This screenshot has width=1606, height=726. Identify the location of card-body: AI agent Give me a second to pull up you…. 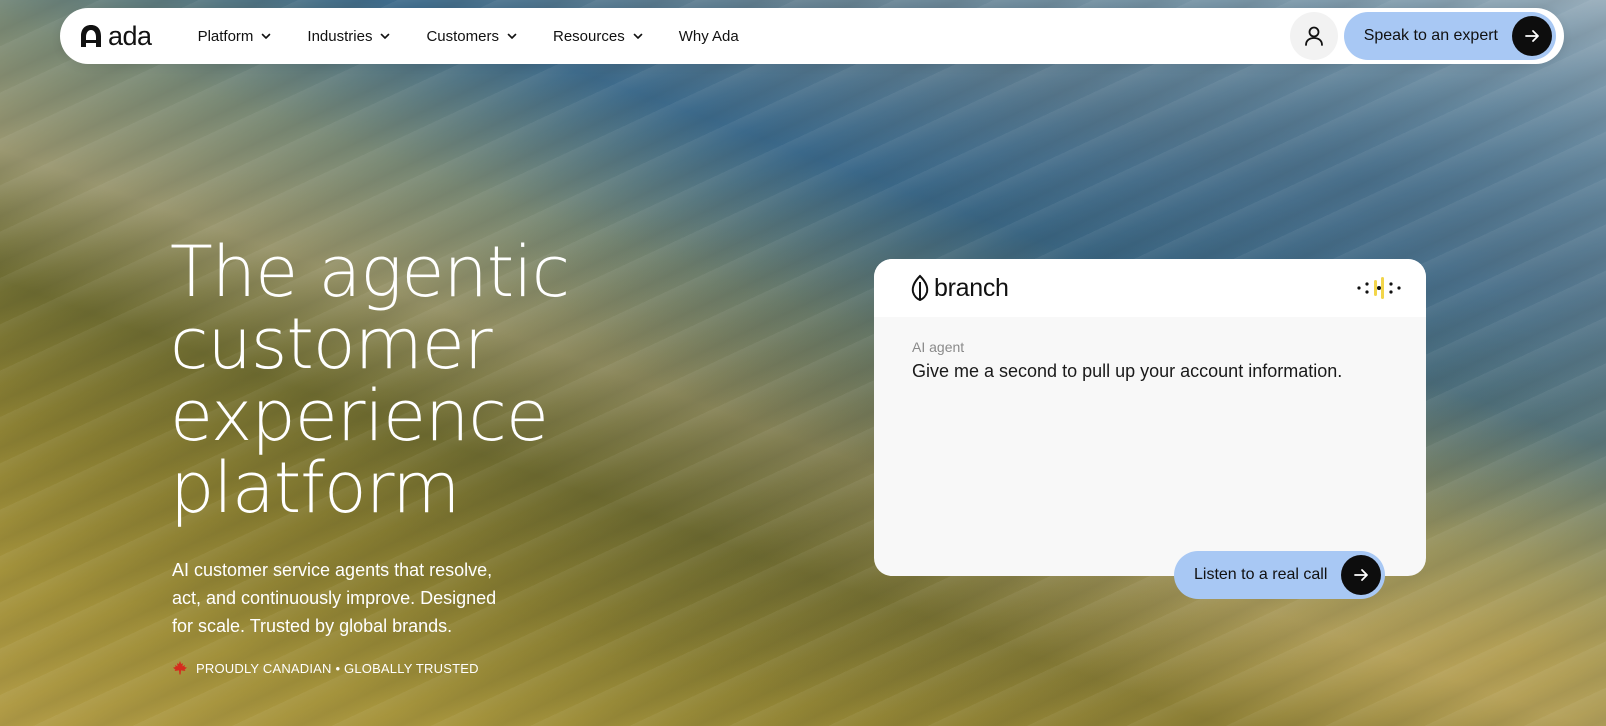
(1150, 360).